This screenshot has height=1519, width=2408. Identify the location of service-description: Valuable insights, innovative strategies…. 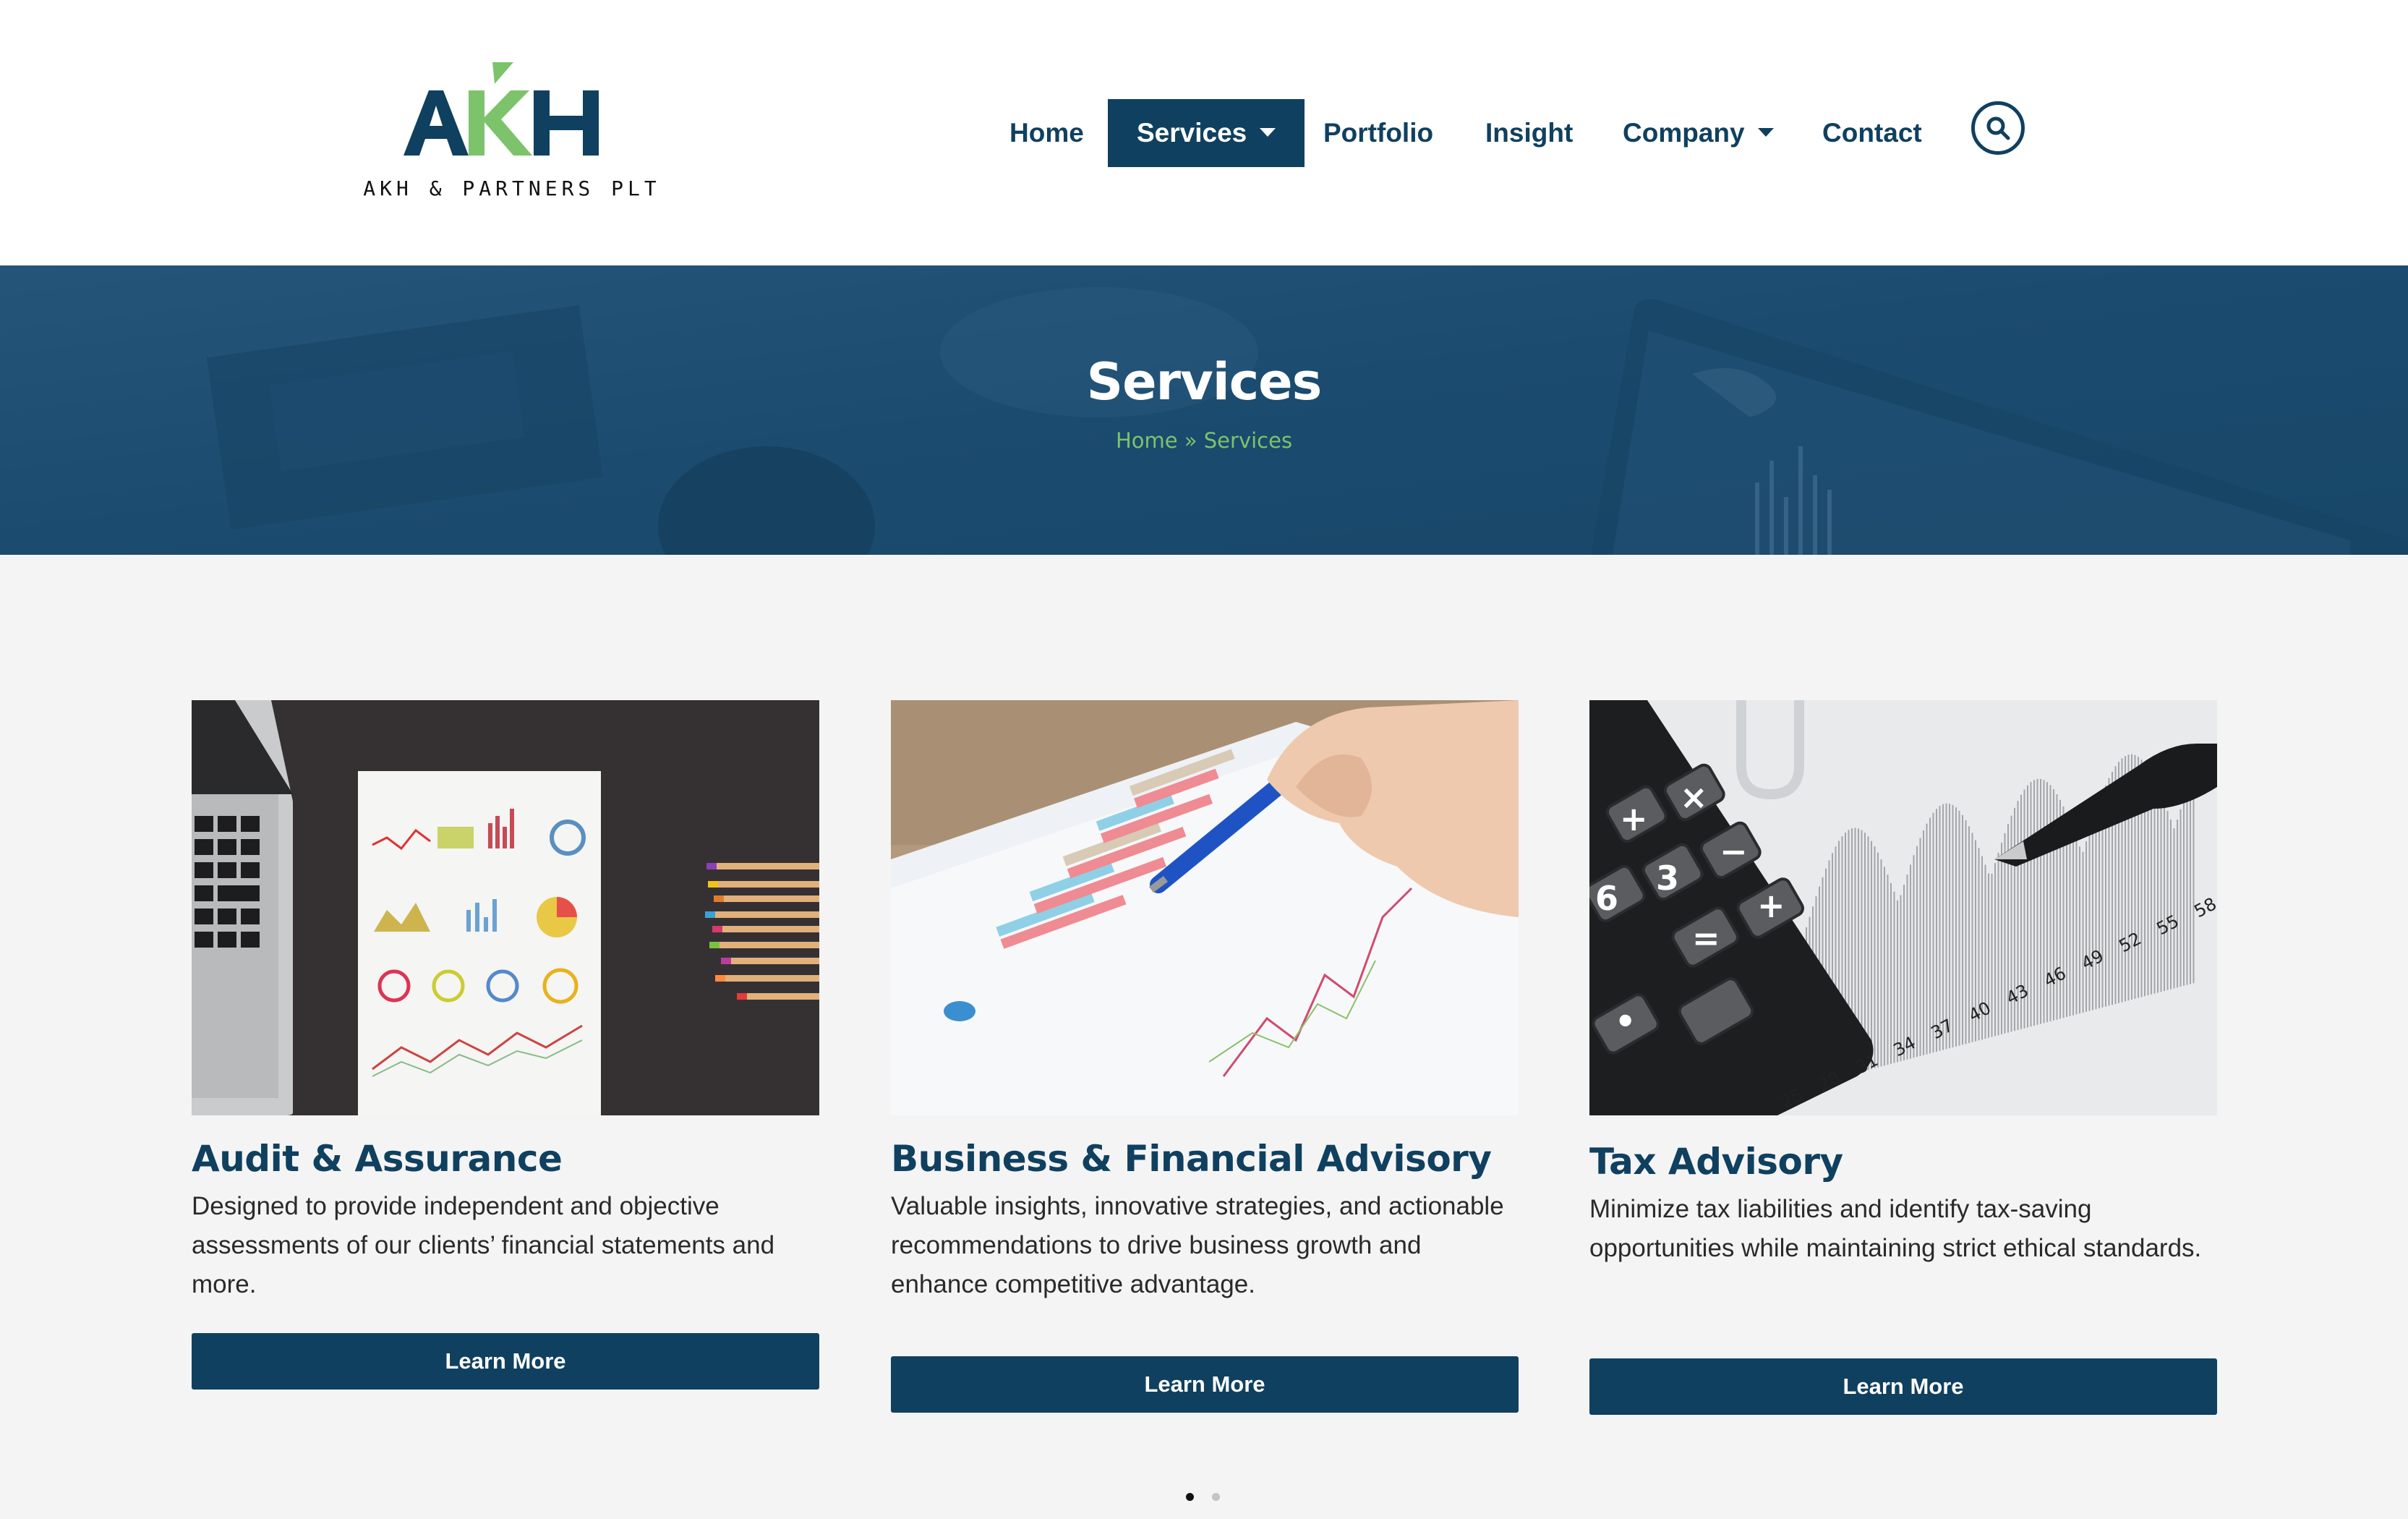
(1197, 1245).